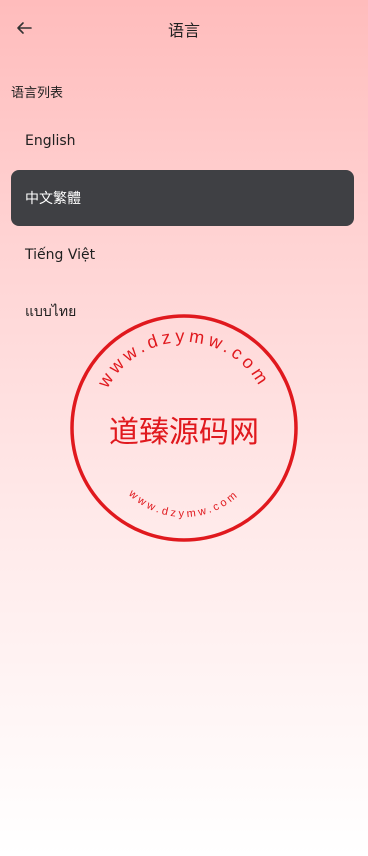 This screenshot has width=368, height=856. I want to click on language-list-heading: 语言列表, so click(37, 93).